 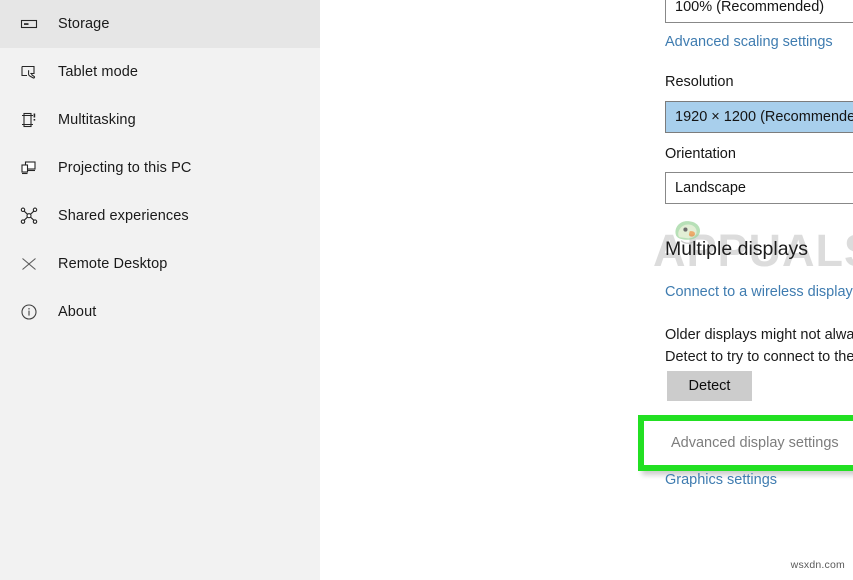 What do you see at coordinates (721, 480) in the screenshot?
I see `graphics-settings-link: Graphics settings` at bounding box center [721, 480].